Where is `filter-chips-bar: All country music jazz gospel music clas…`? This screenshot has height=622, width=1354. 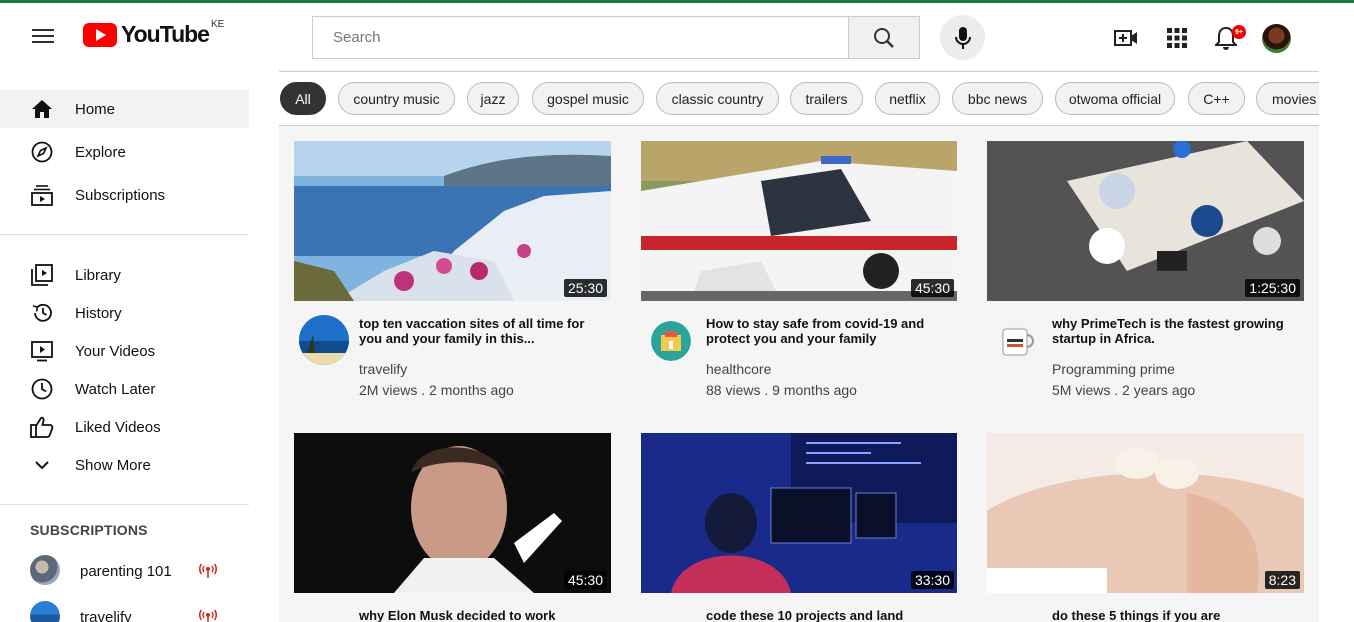 filter-chips-bar: All country music jazz gospel music clas… is located at coordinates (799, 98).